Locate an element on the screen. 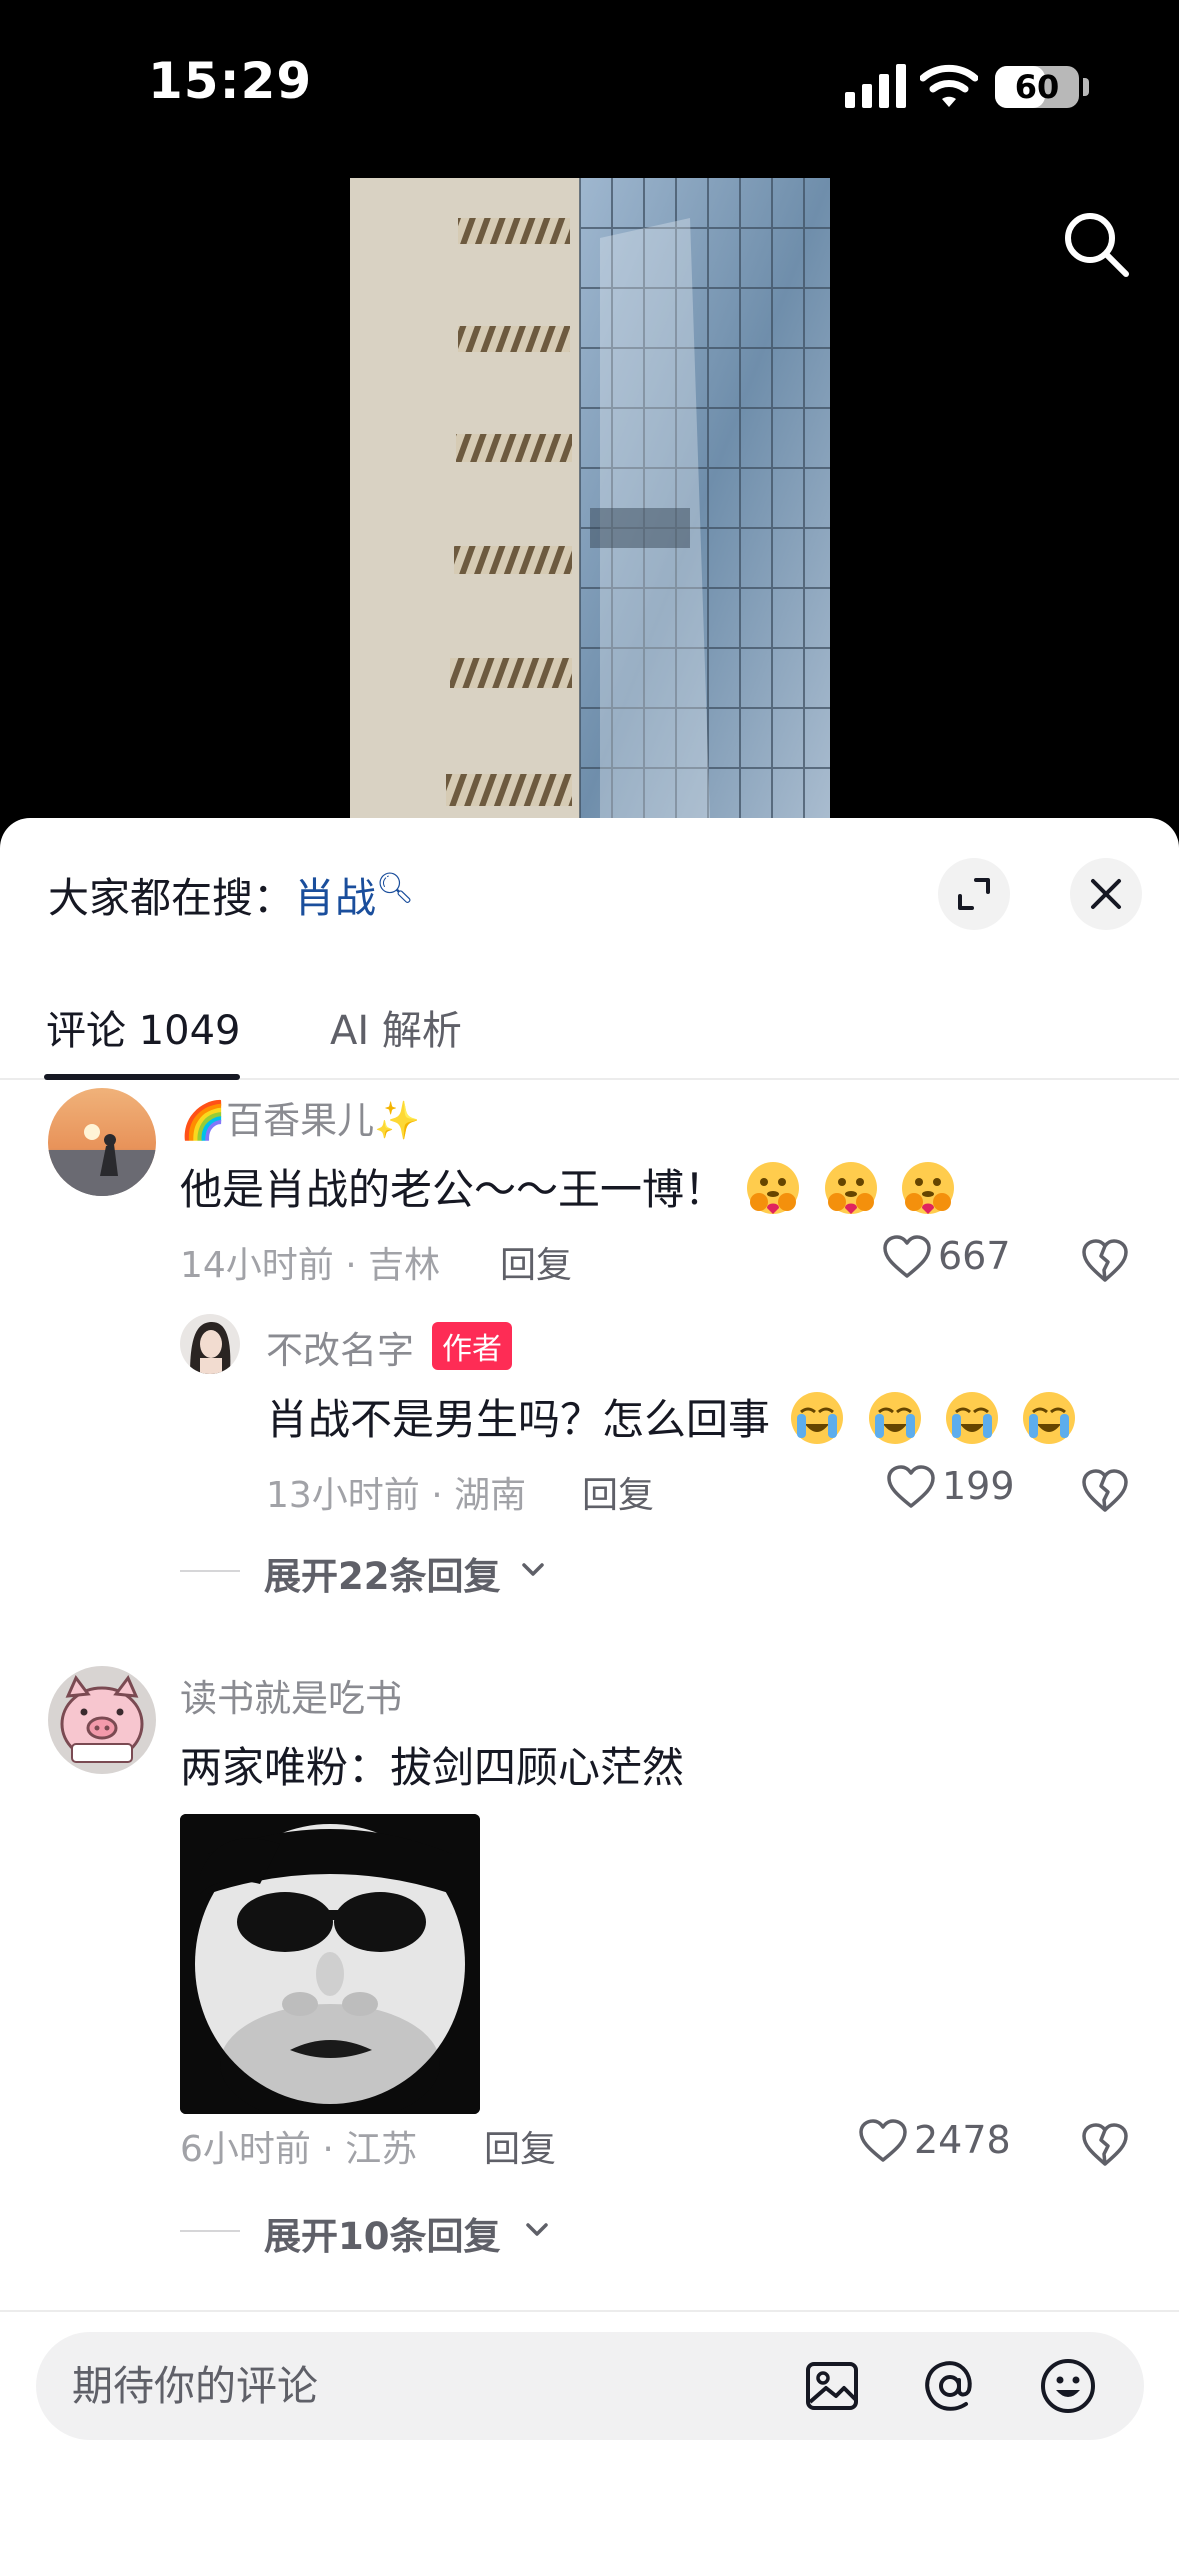  comment-text-content: 他是肖战的老公～～王一博！ is located at coordinates (453, 1189).